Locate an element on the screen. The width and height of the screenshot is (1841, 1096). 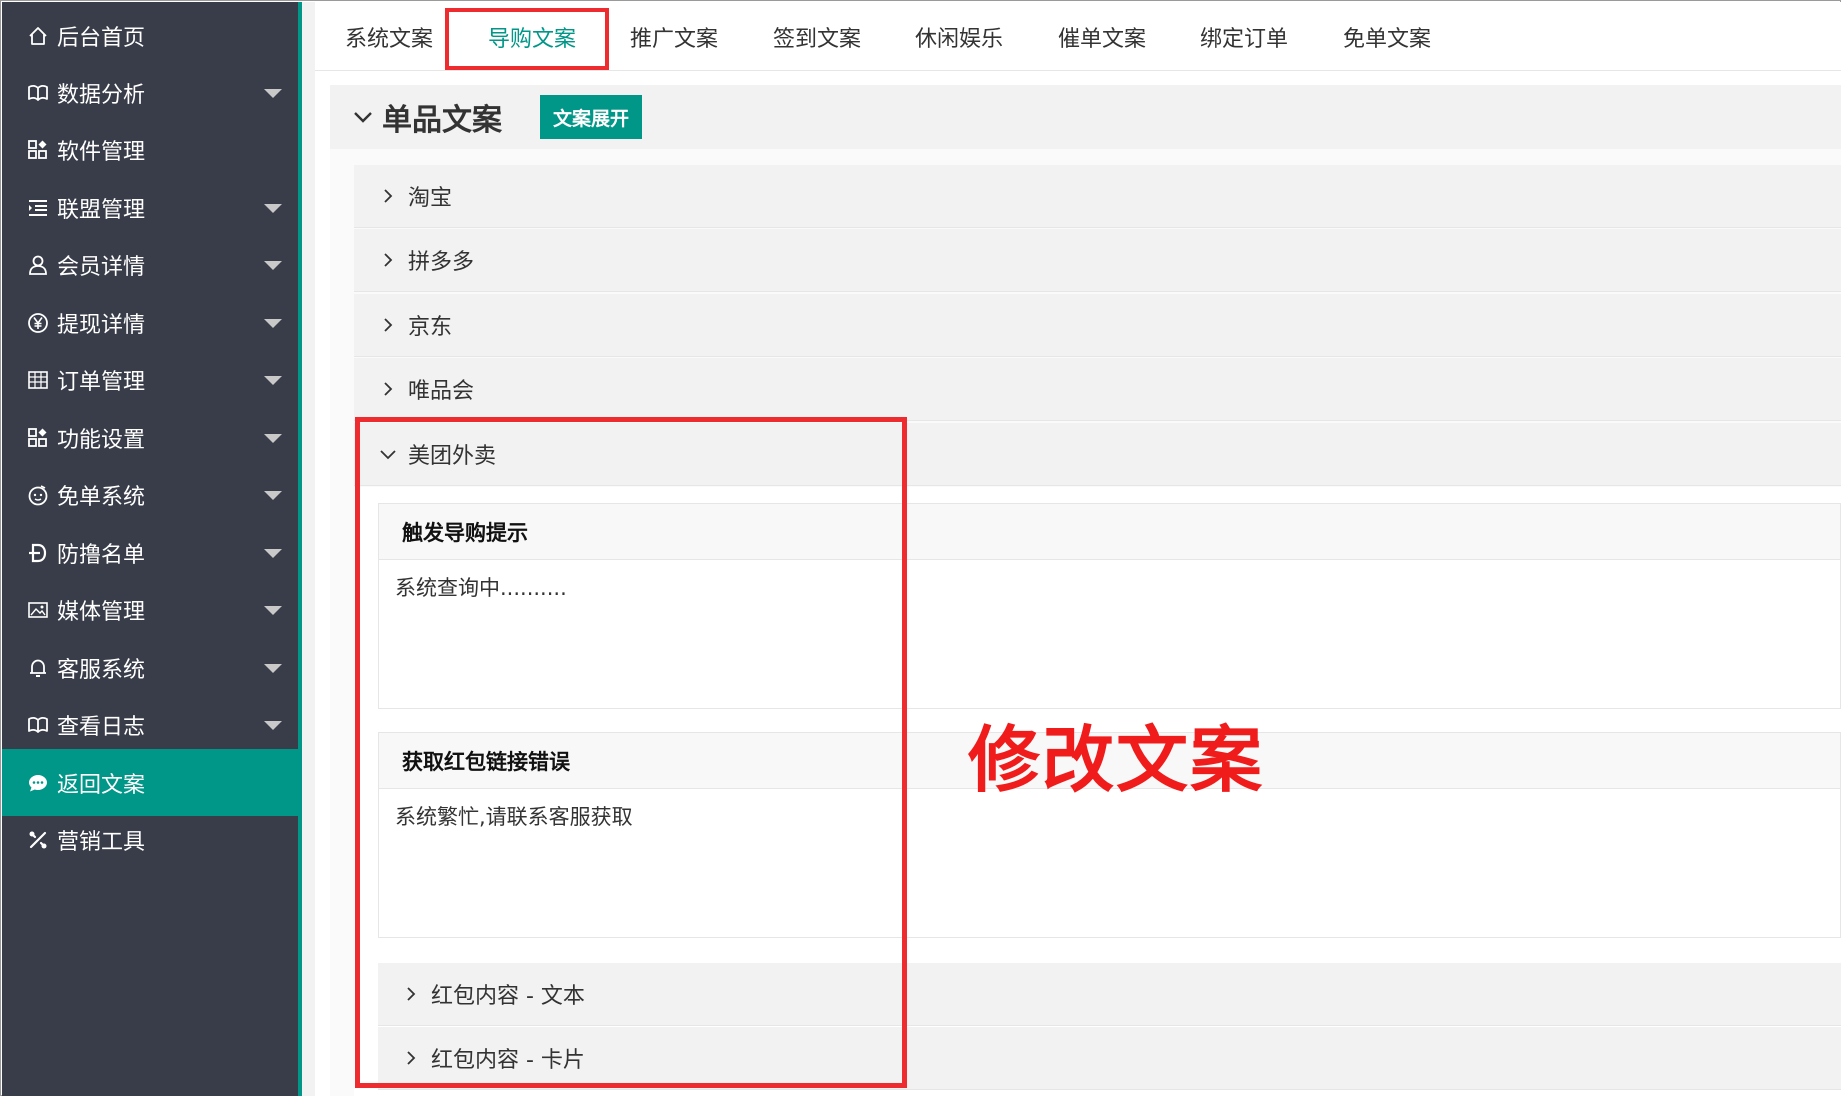
sidebar-item-label: 后台首页 is located at coordinates (101, 38).